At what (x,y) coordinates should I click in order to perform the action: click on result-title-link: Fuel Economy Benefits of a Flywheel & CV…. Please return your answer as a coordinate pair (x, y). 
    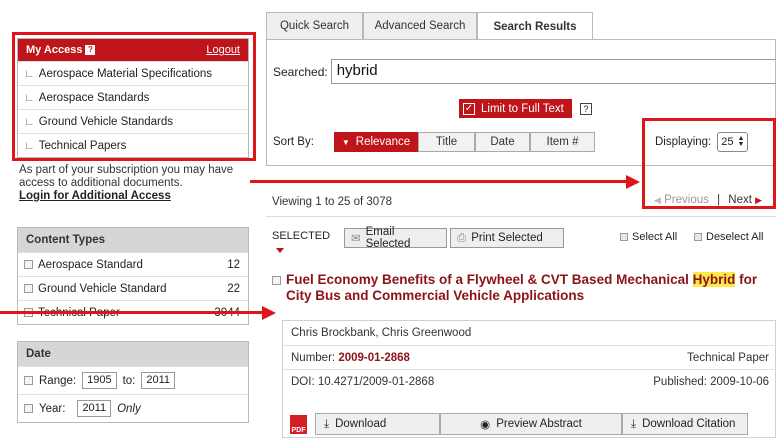
    Looking at the image, I should click on (529, 288).